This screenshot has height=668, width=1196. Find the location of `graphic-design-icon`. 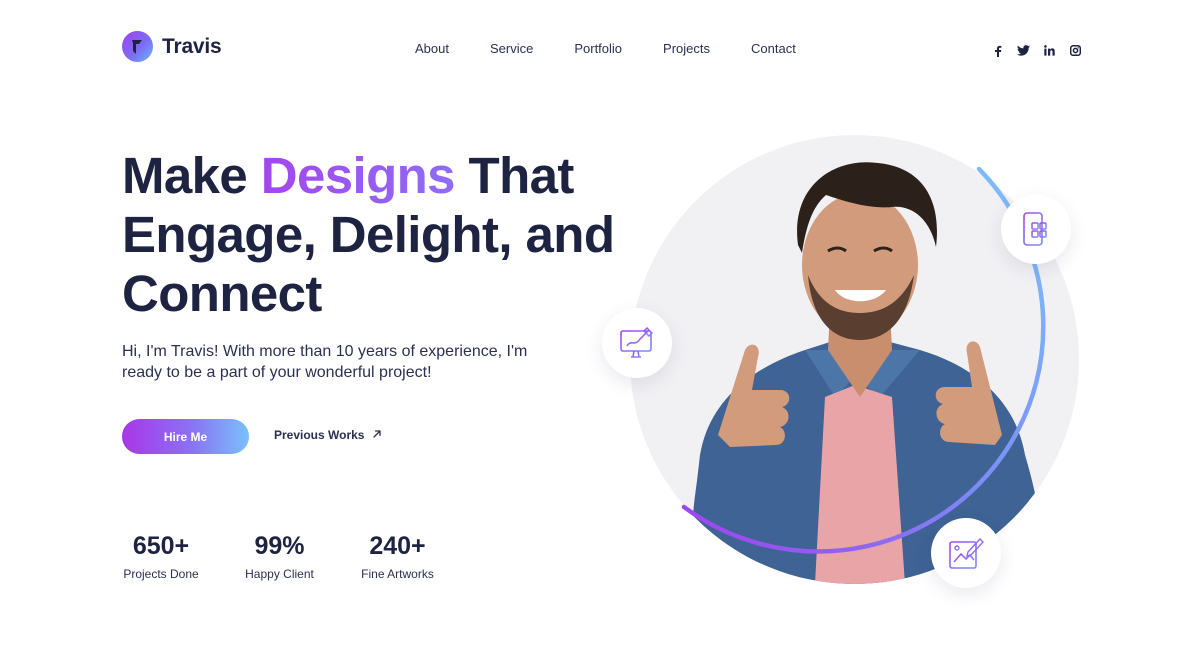

graphic-design-icon is located at coordinates (966, 553).